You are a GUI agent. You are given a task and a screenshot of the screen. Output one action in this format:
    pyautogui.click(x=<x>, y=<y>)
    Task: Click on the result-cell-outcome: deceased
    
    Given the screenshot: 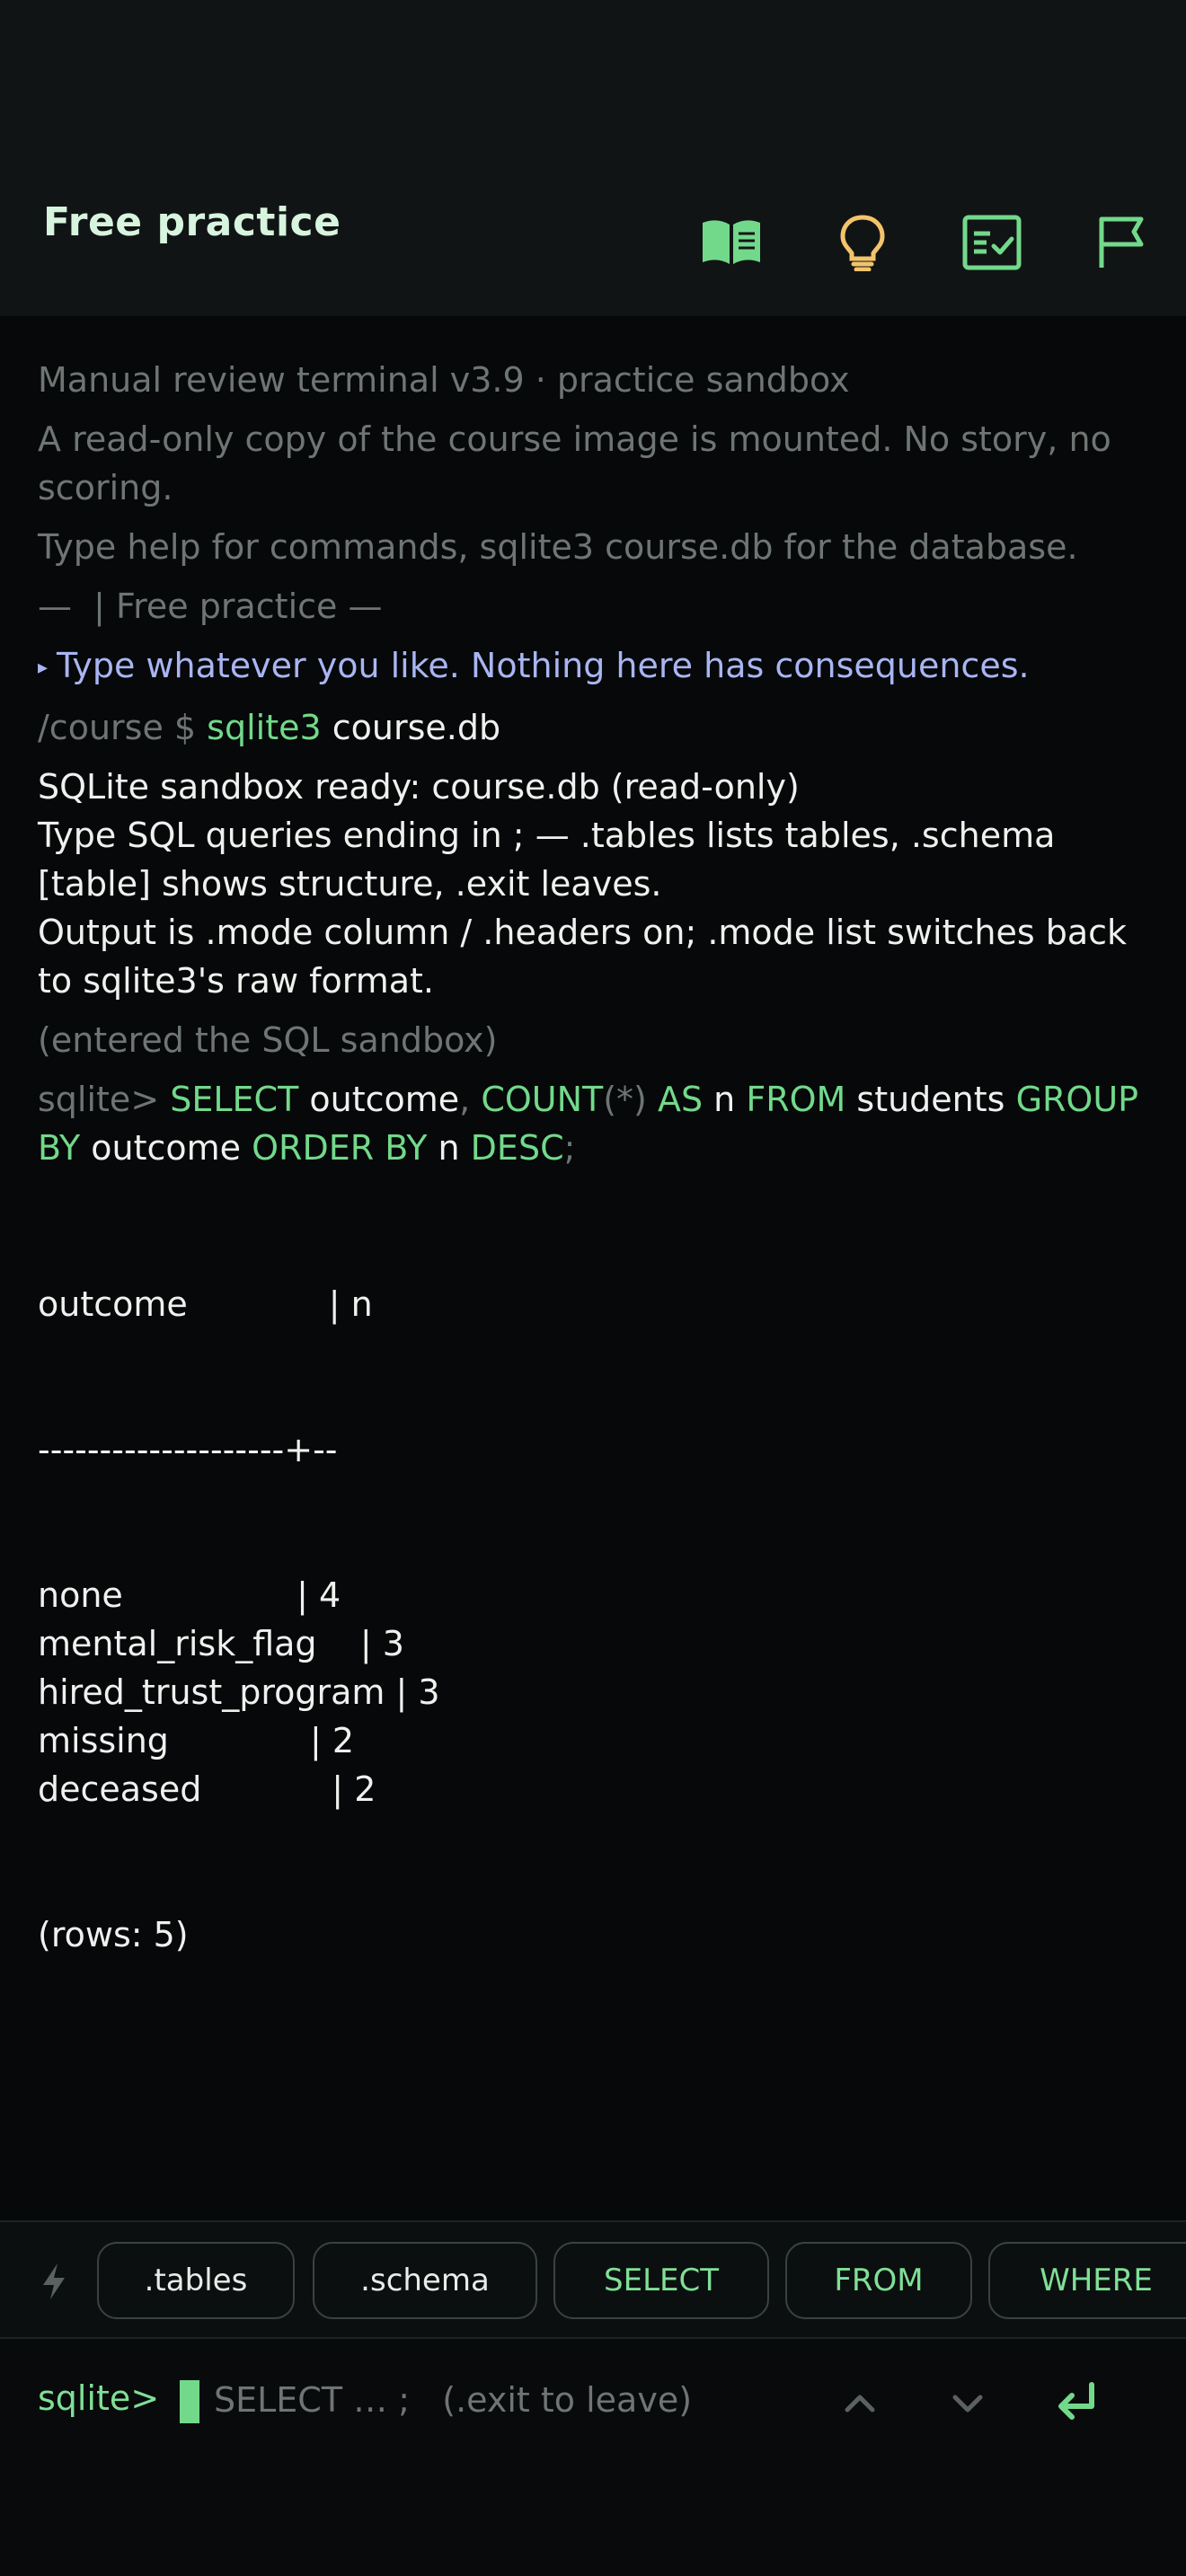 What is the action you would take?
    pyautogui.click(x=120, y=1789)
    